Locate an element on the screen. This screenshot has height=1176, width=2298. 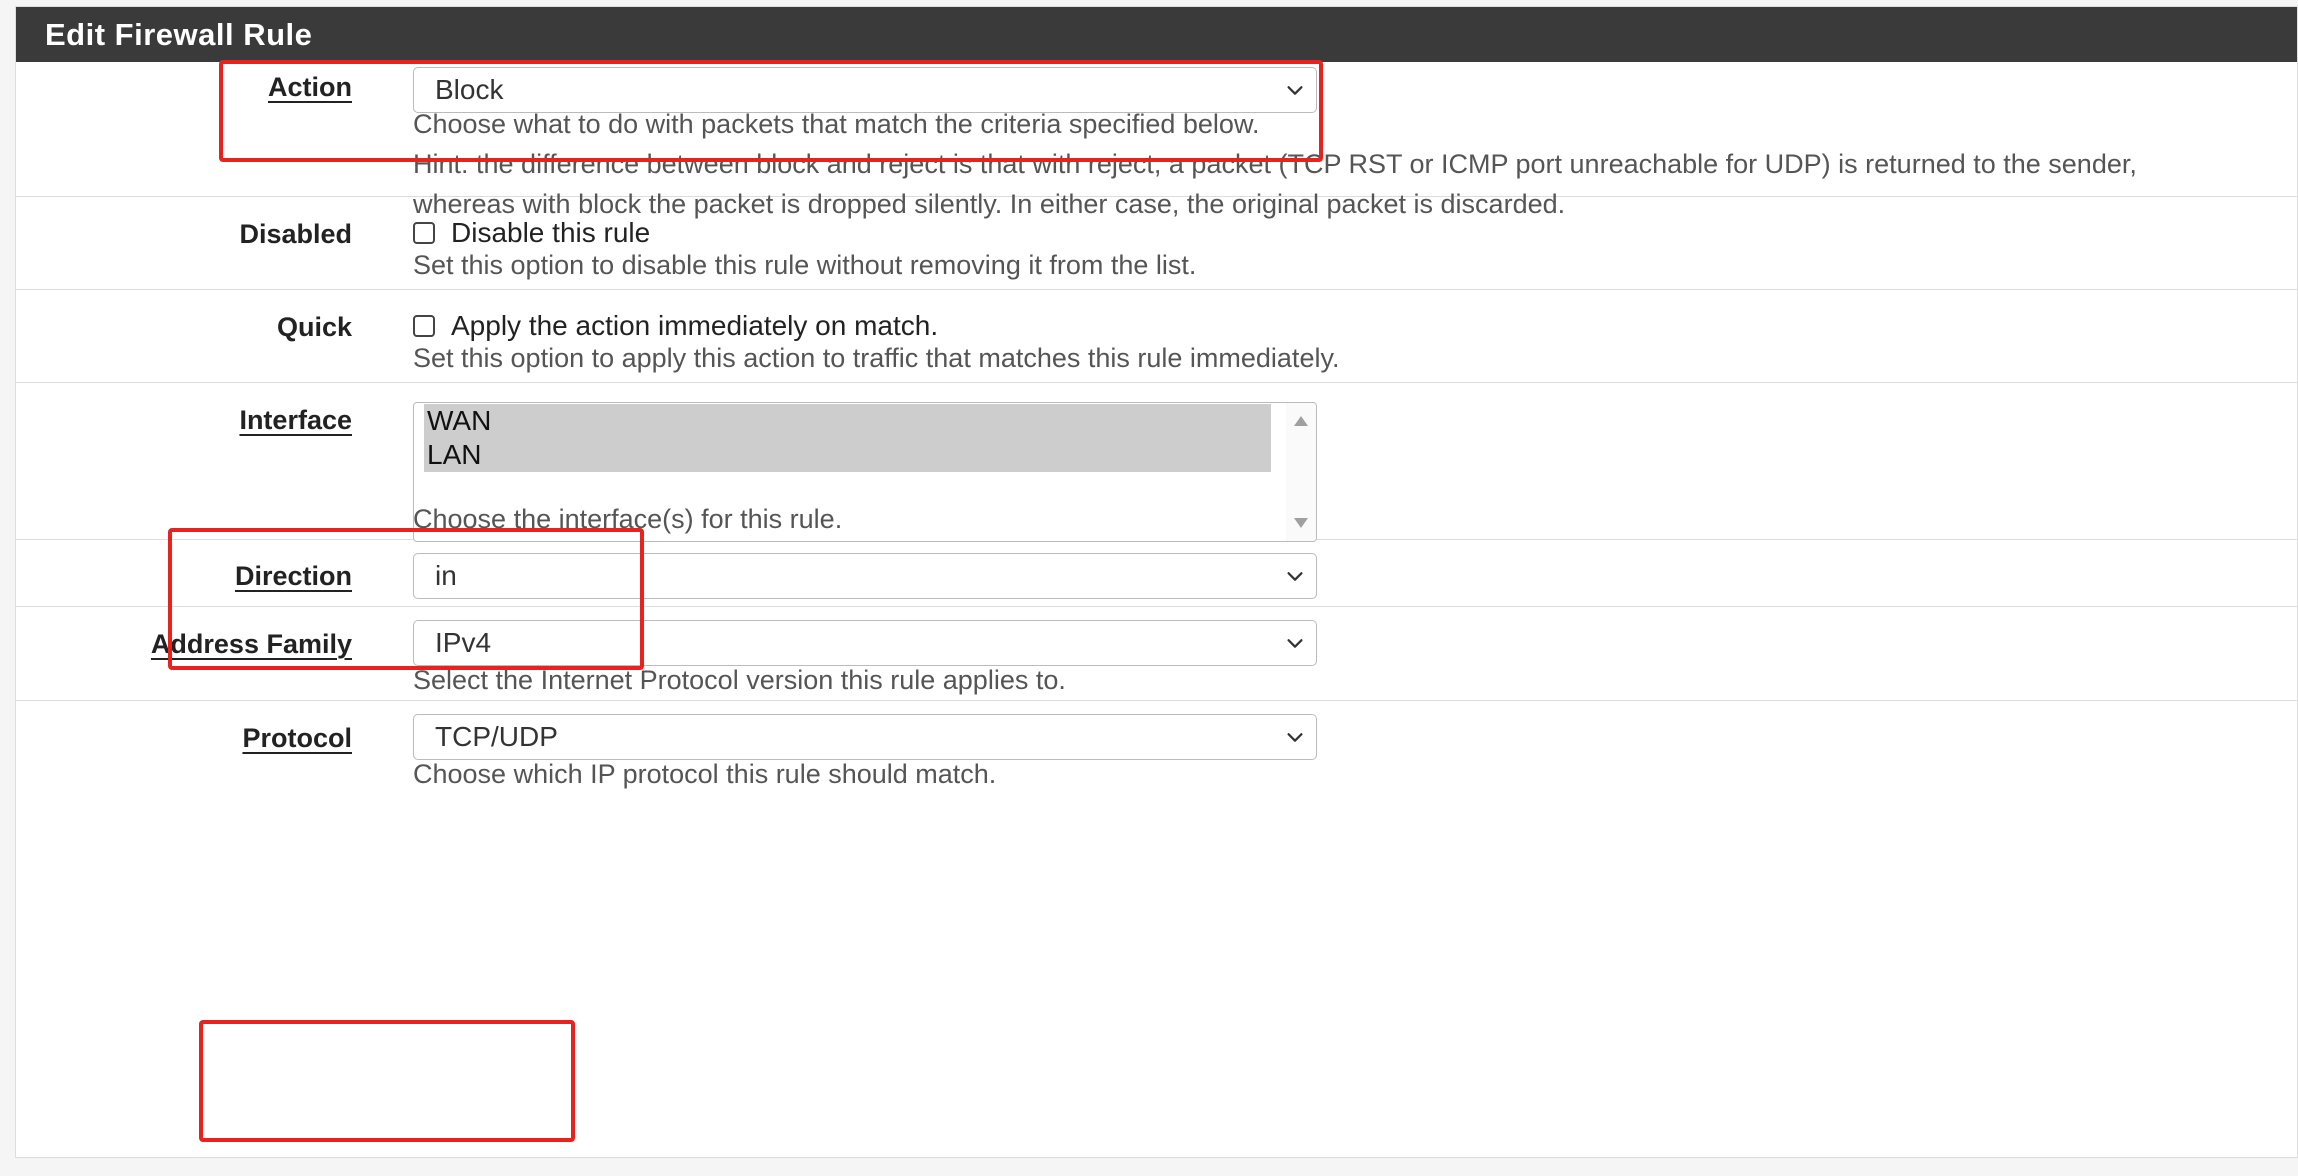
disable-rule-checkbox is located at coordinates (424, 233).